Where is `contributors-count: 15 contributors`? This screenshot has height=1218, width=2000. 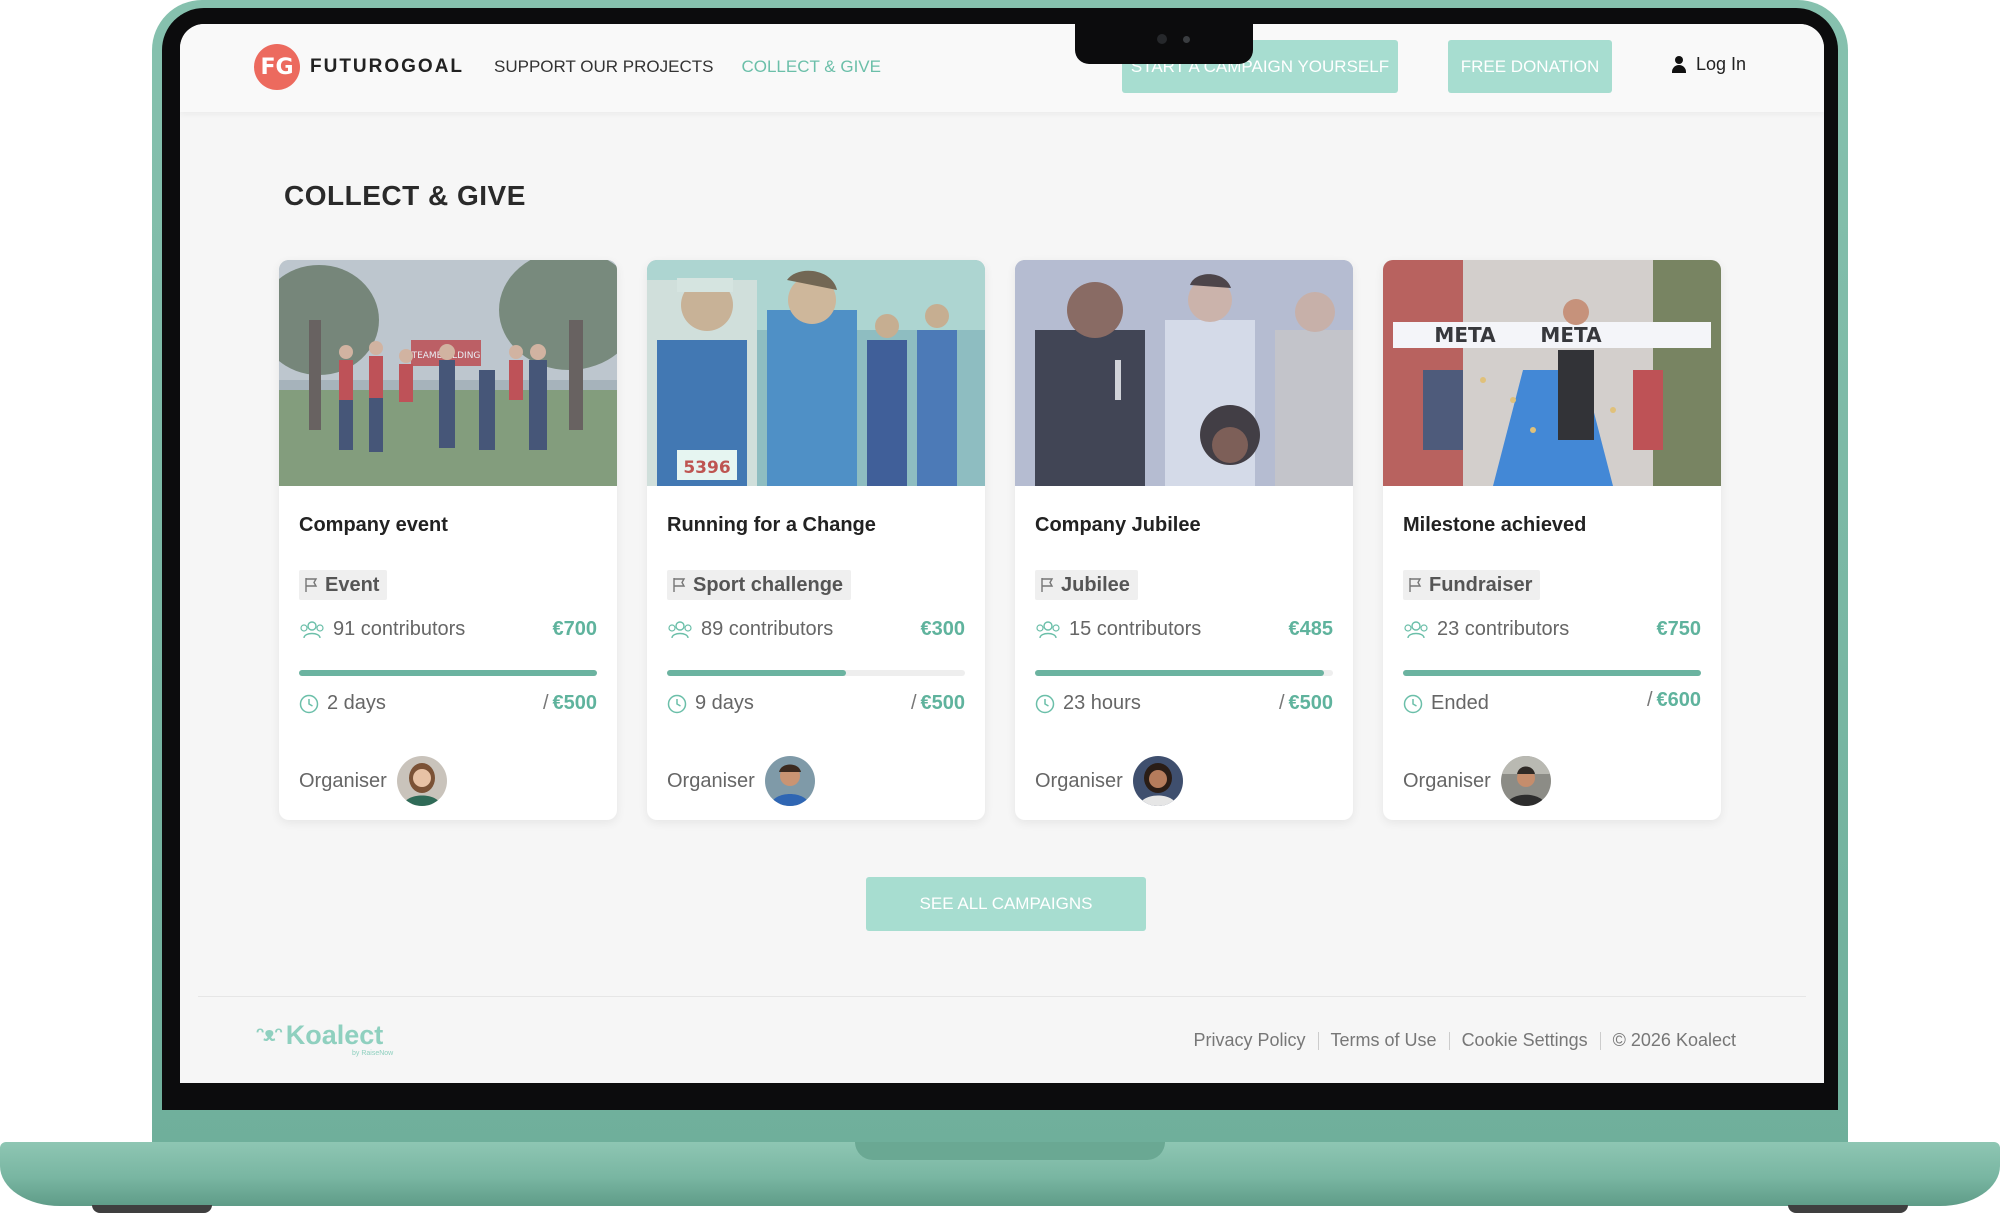 contributors-count: 15 contributors is located at coordinates (1135, 629).